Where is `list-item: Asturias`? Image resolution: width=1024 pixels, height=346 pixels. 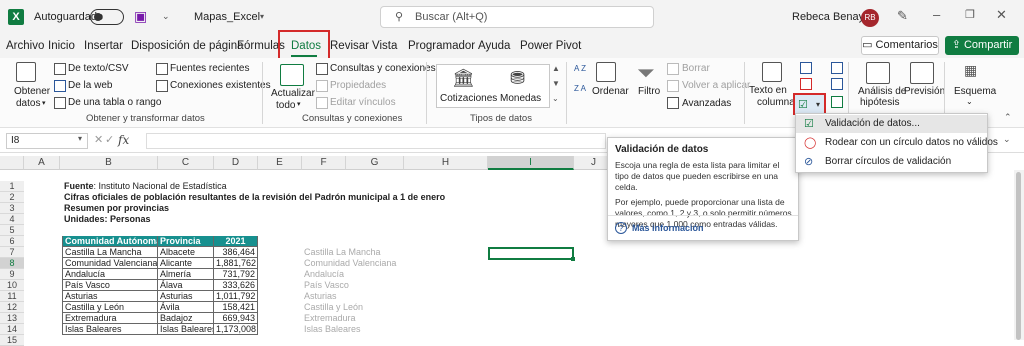 list-item: Asturias is located at coordinates (320, 296).